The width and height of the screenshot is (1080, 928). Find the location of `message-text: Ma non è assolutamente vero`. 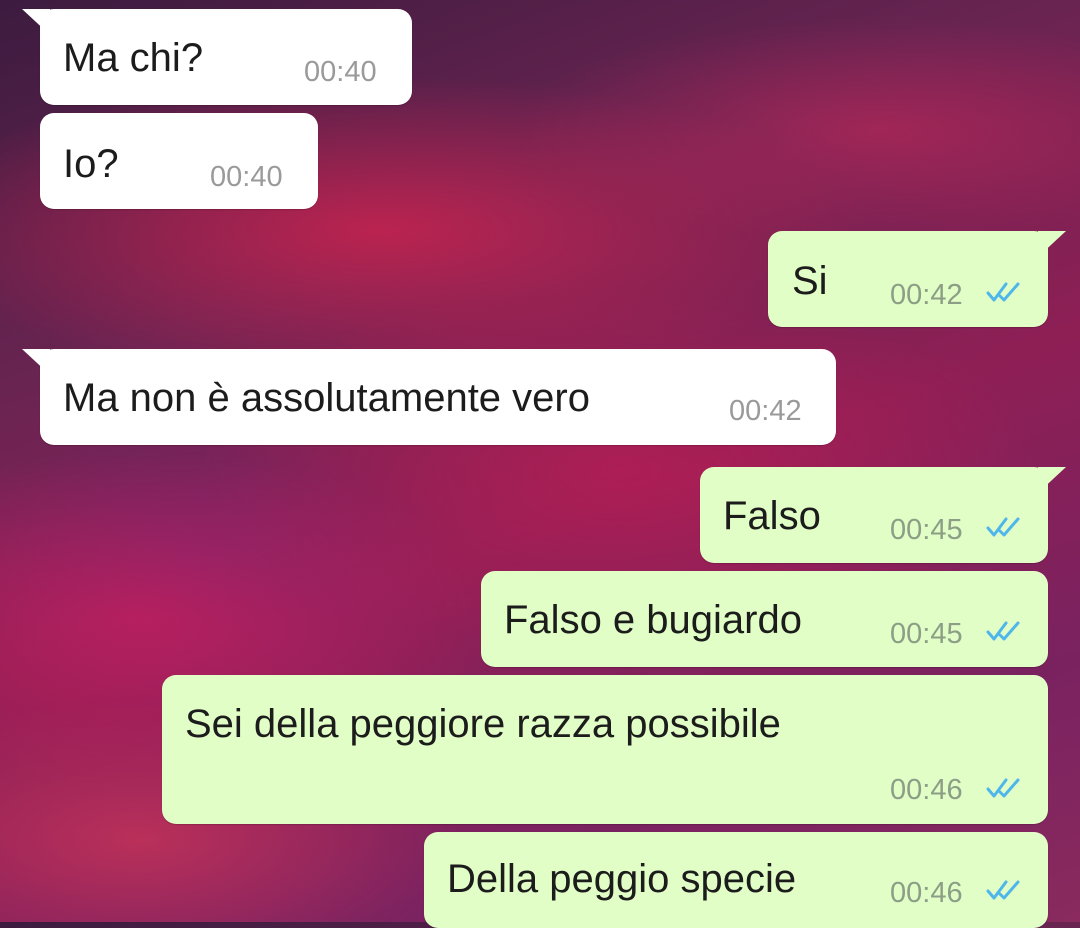

message-text: Ma non è assolutamente vero is located at coordinates (326, 398).